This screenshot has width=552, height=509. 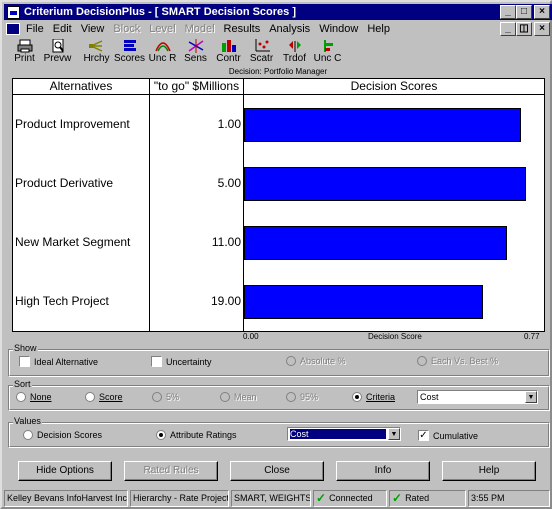 What do you see at coordinates (394, 87) in the screenshot?
I see `scores-header: Decision Scores` at bounding box center [394, 87].